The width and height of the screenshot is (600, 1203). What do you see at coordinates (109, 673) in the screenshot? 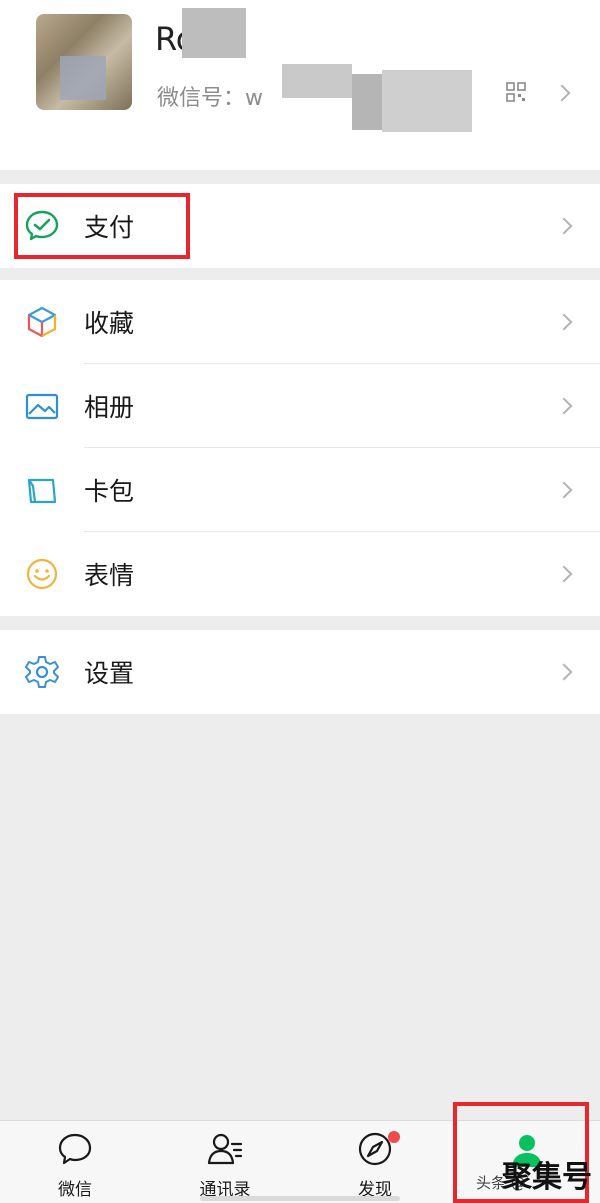
I see `menu-item-label: 设置` at bounding box center [109, 673].